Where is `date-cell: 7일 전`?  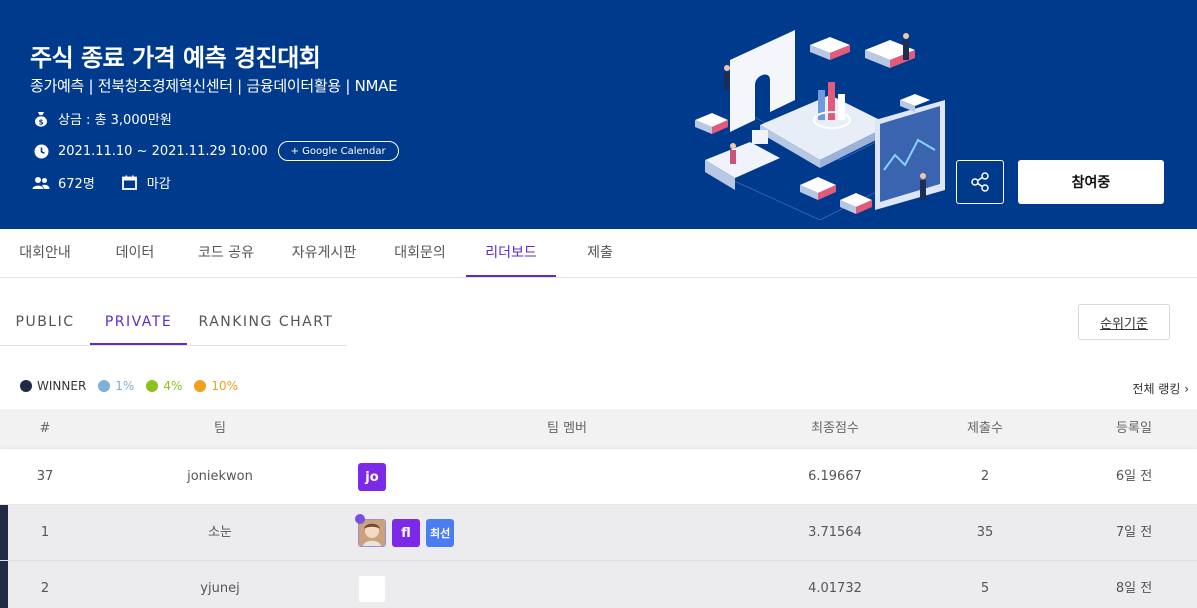 date-cell: 7일 전 is located at coordinates (1134, 532).